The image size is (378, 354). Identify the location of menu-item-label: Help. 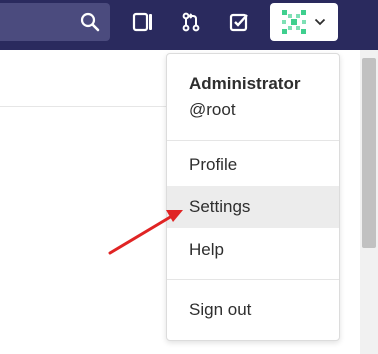
(206, 249).